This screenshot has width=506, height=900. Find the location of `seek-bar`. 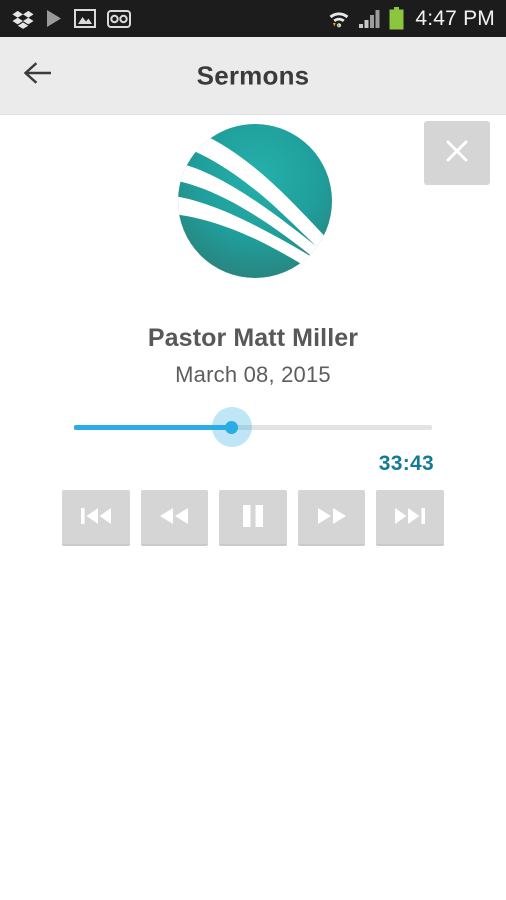

seek-bar is located at coordinates (253, 427).